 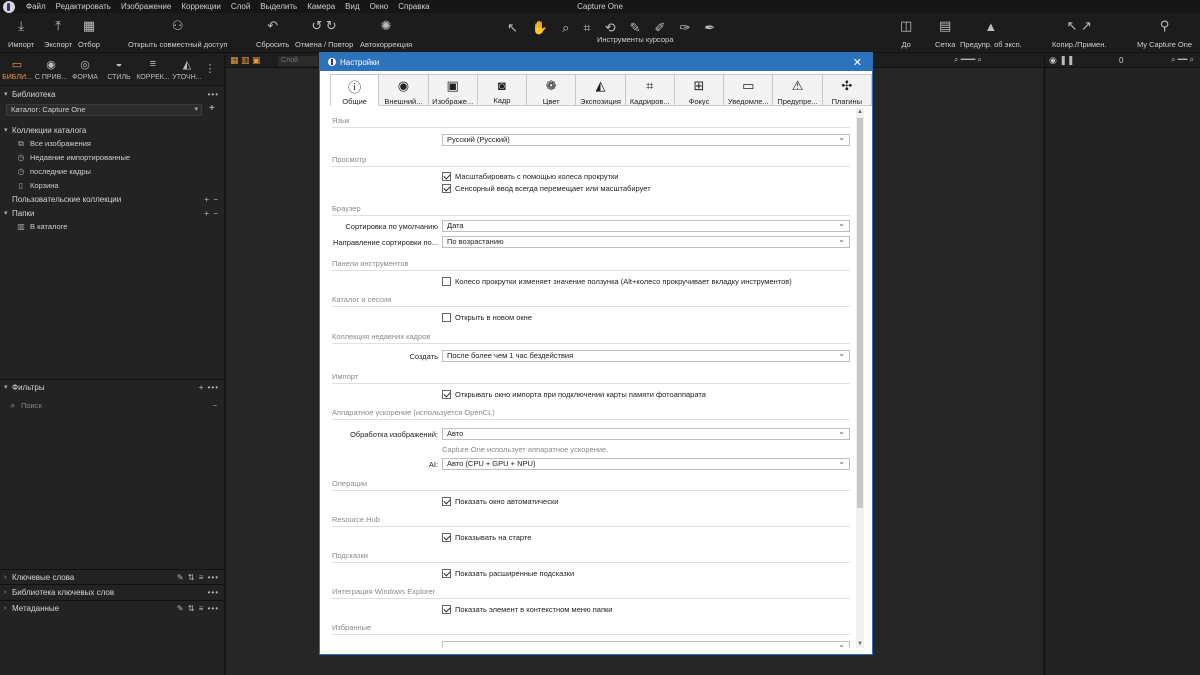 I want to click on tab-capture: ◙ Кадр, so click(x=502, y=90).